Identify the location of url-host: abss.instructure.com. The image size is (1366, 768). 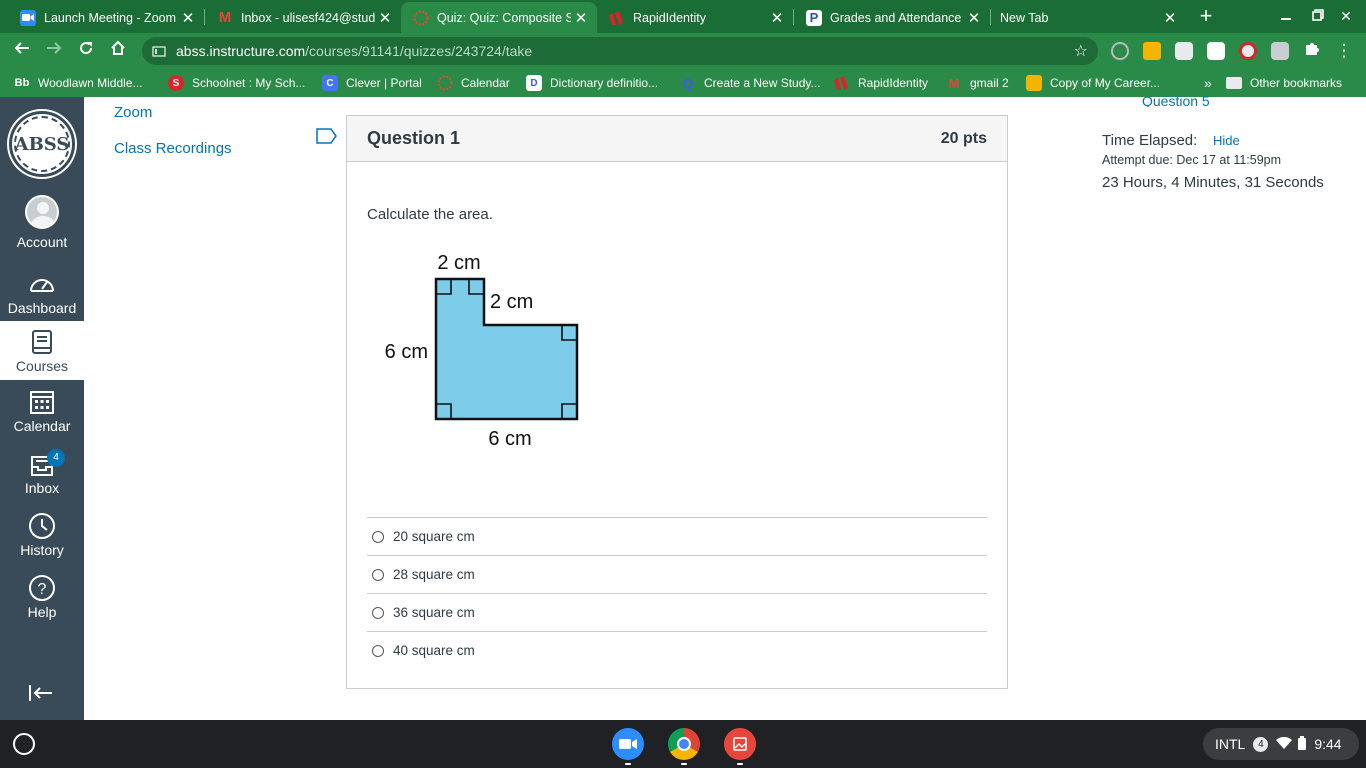
(241, 51).